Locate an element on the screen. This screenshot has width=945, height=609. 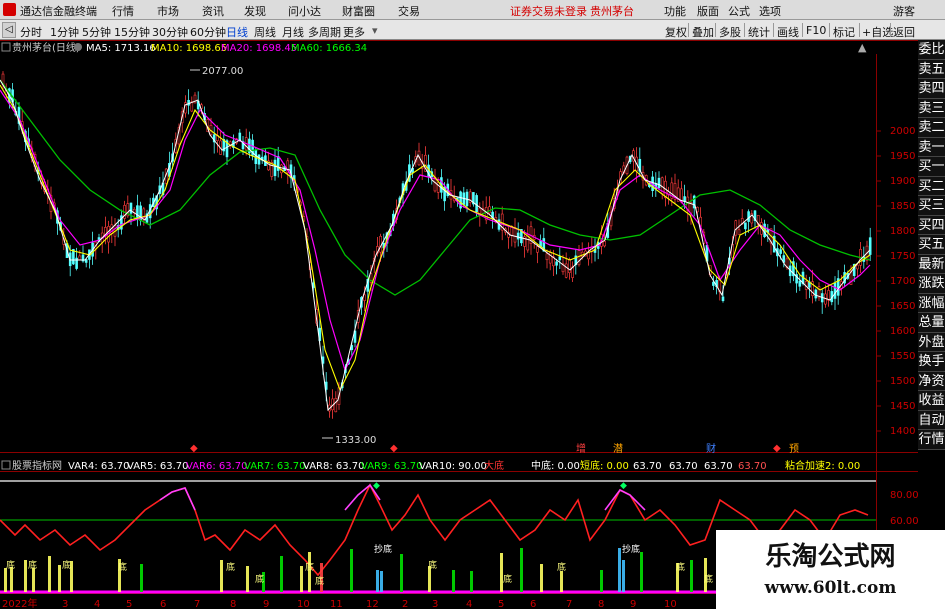
menu-item-trade: 交易 is located at coordinates (409, 11).